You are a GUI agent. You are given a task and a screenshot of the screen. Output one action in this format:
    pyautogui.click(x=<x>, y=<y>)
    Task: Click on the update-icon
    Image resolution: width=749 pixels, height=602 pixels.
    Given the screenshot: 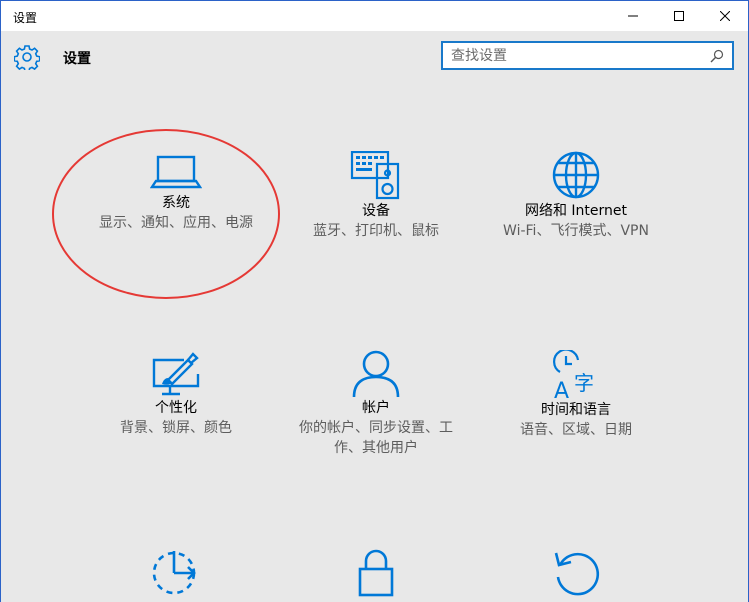 What is the action you would take?
    pyautogui.click(x=577, y=574)
    